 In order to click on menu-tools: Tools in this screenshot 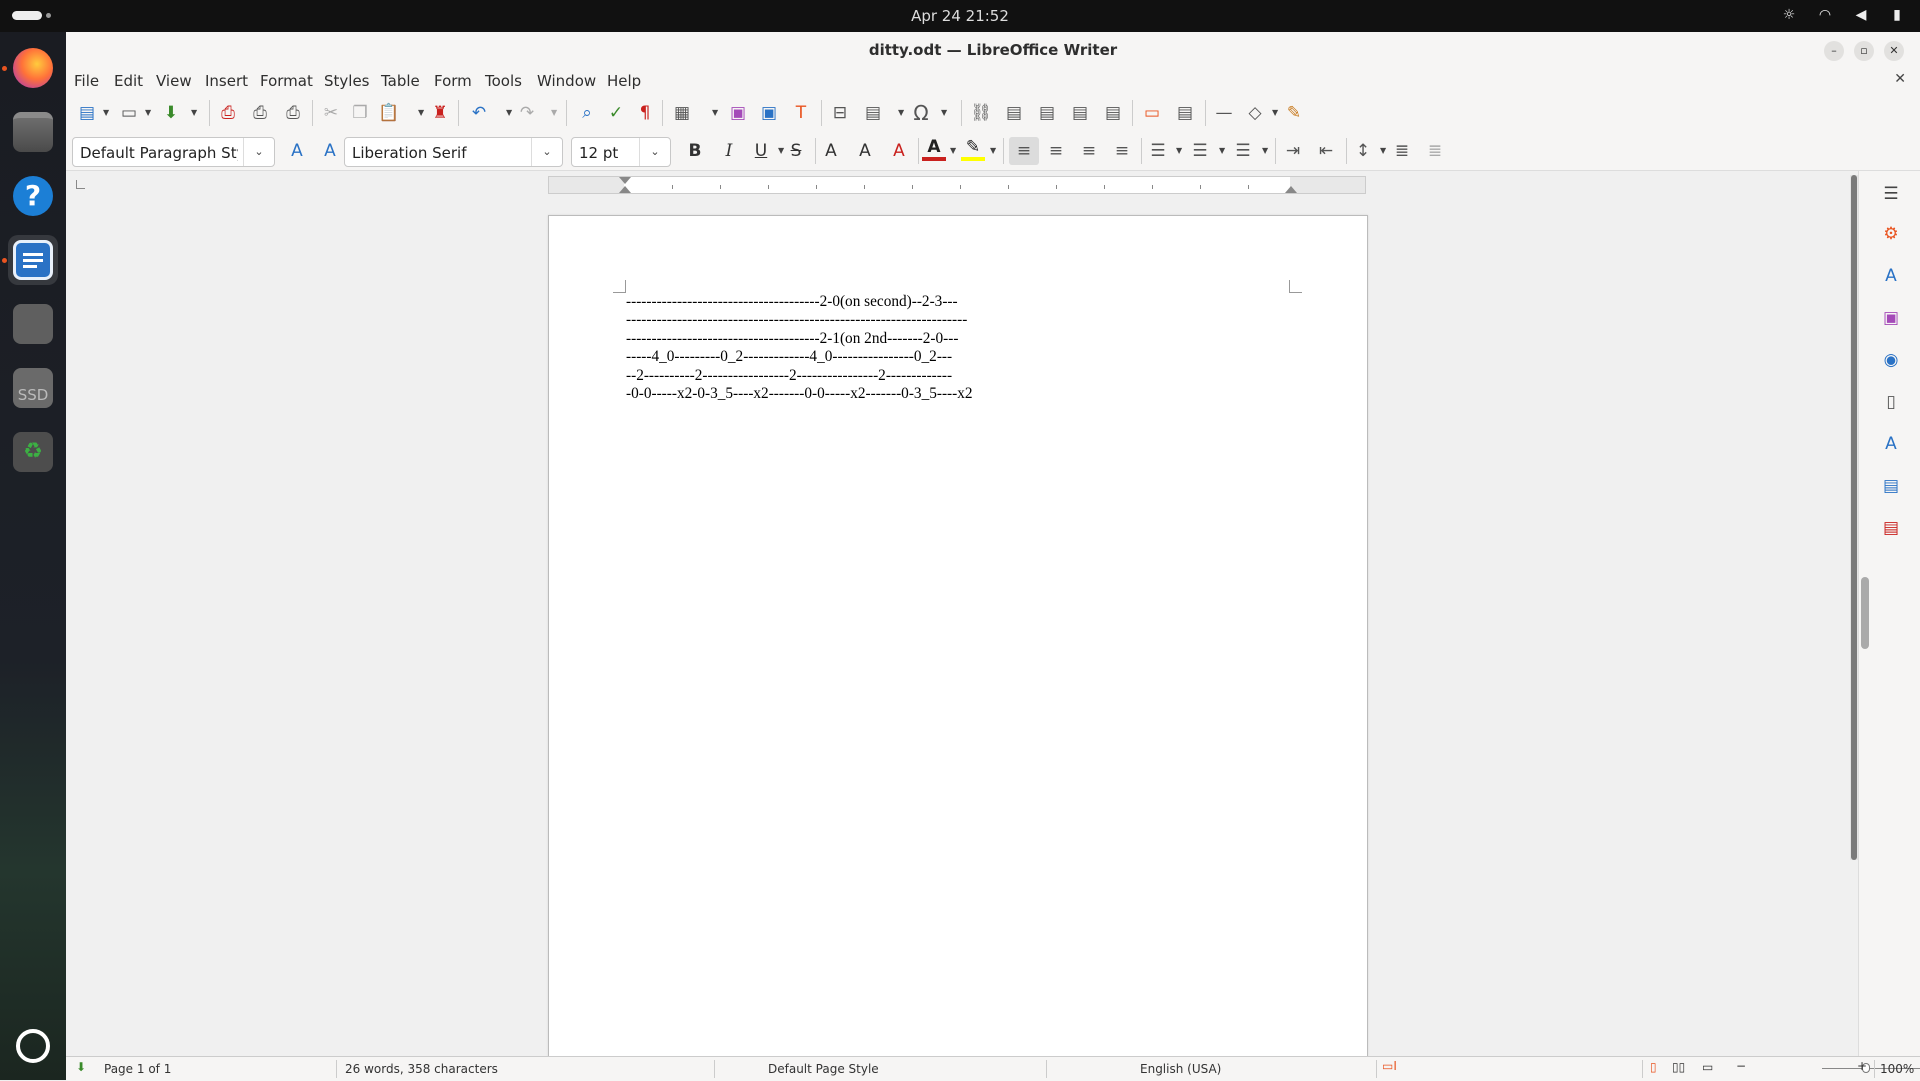, I will do `click(503, 81)`.